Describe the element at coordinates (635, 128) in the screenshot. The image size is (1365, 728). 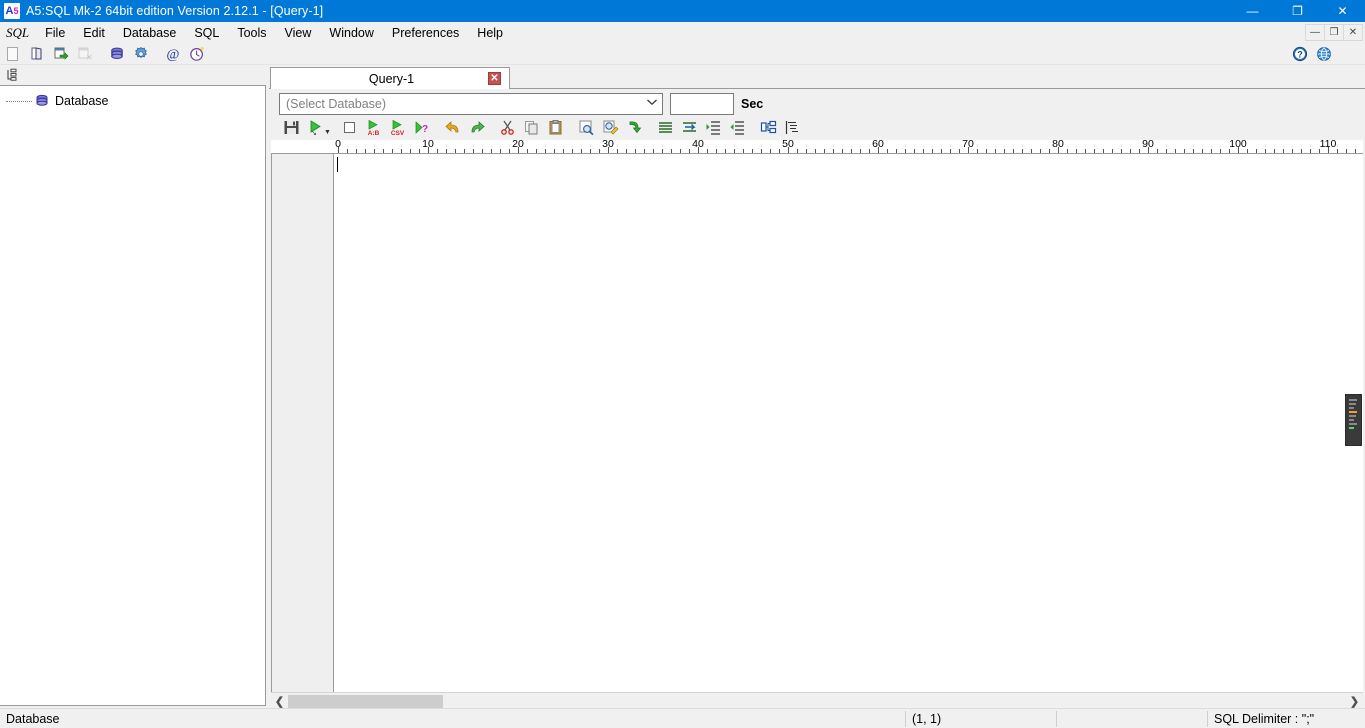
I see `goto-line-icon` at that location.